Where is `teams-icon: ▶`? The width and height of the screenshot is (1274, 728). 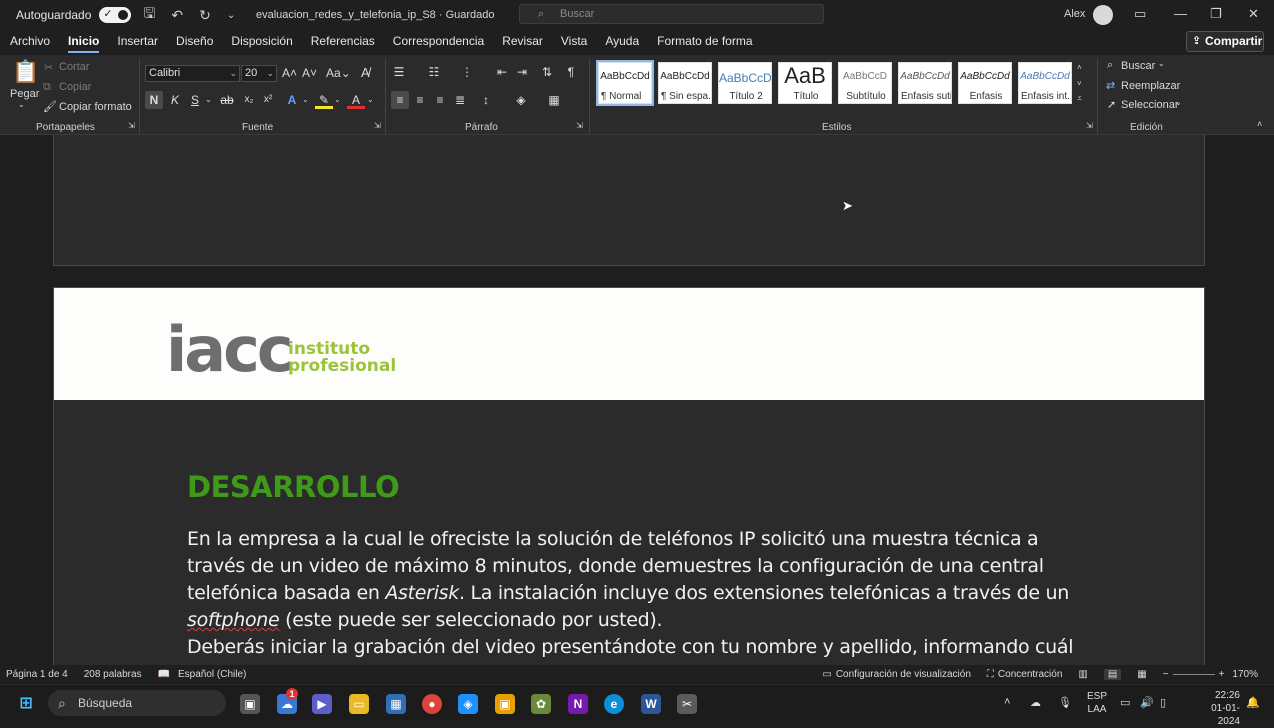 teams-icon: ▶ is located at coordinates (322, 704).